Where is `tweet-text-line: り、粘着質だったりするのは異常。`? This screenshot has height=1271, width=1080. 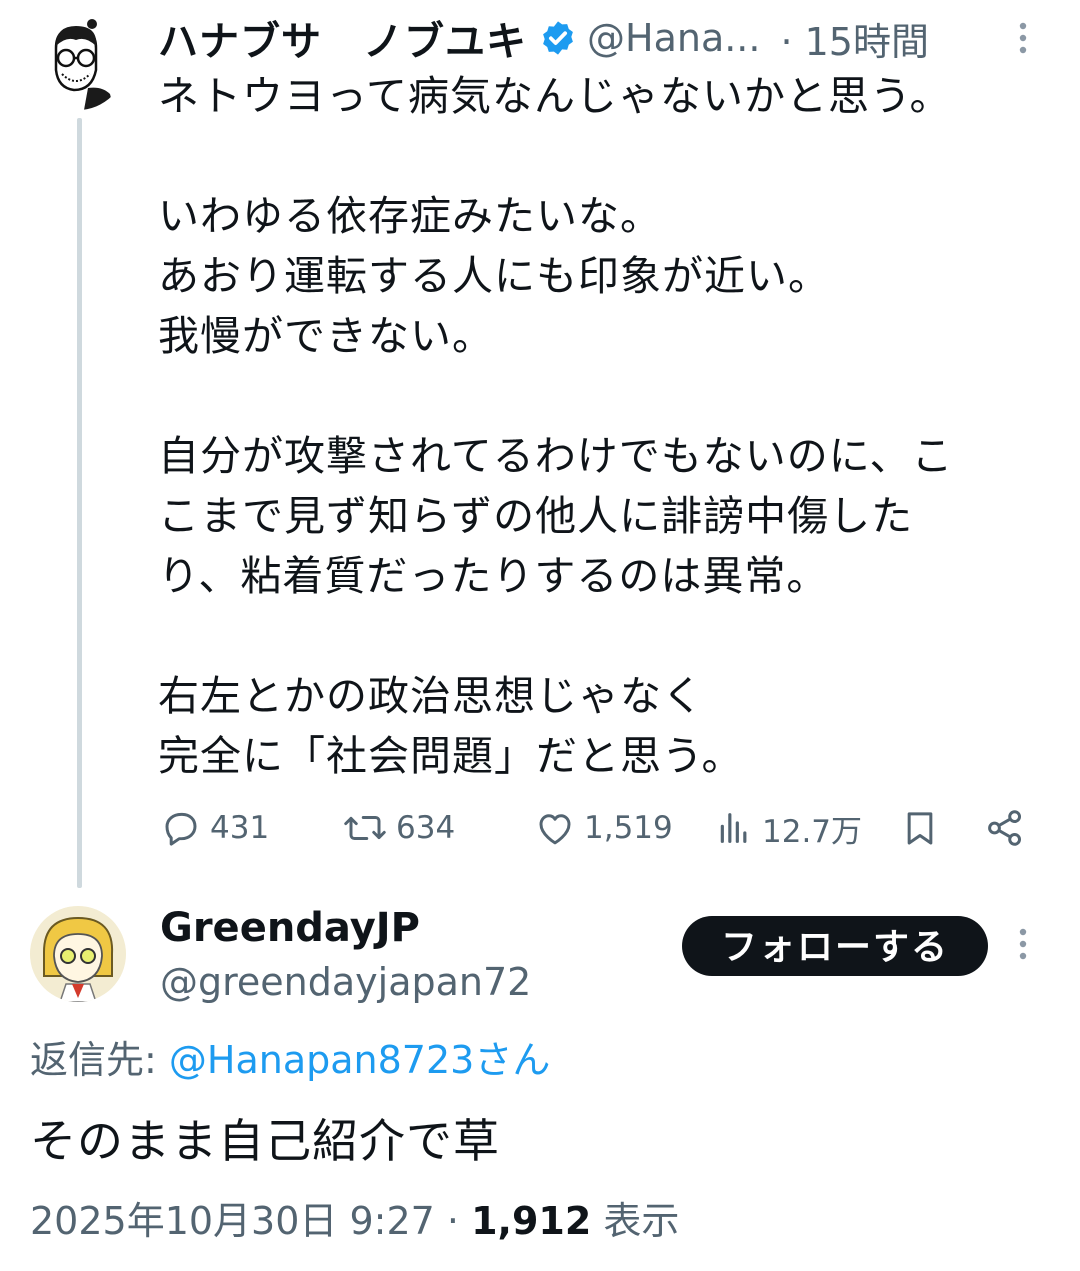
tweet-text-line: り、粘着質だったりするのは異常。 is located at coordinates (493, 576).